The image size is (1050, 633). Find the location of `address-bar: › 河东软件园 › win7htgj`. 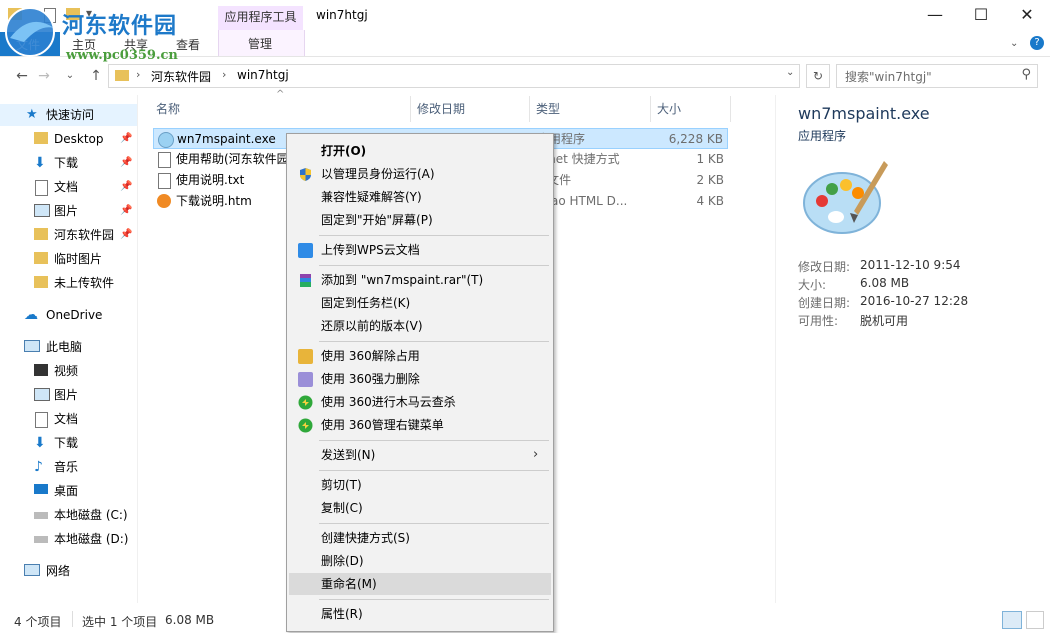

address-bar: › 河东软件园 › win7htgj is located at coordinates (454, 76).